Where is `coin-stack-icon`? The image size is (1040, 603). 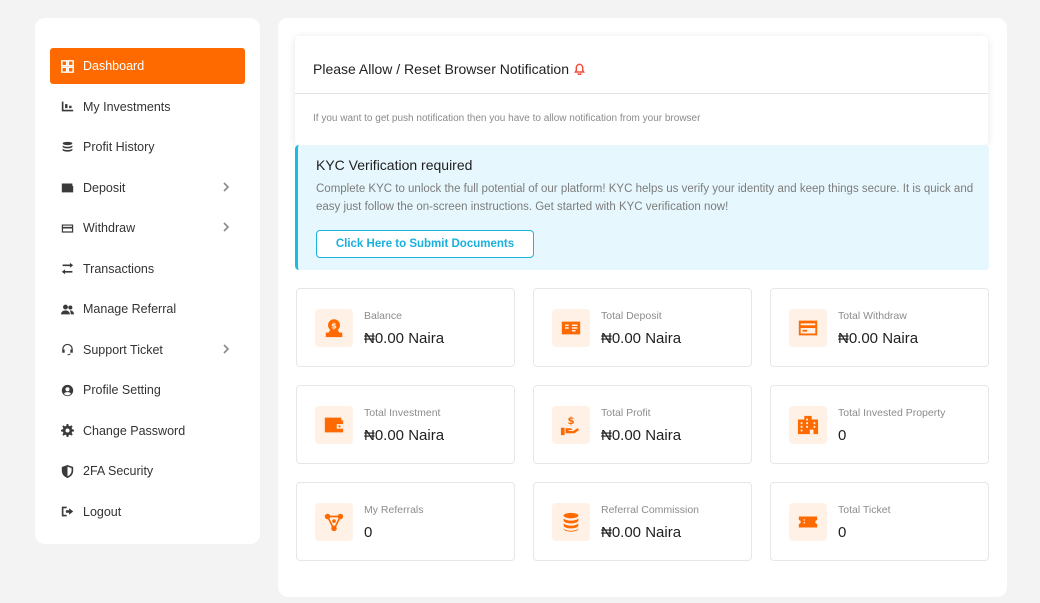
coin-stack-icon is located at coordinates (571, 522).